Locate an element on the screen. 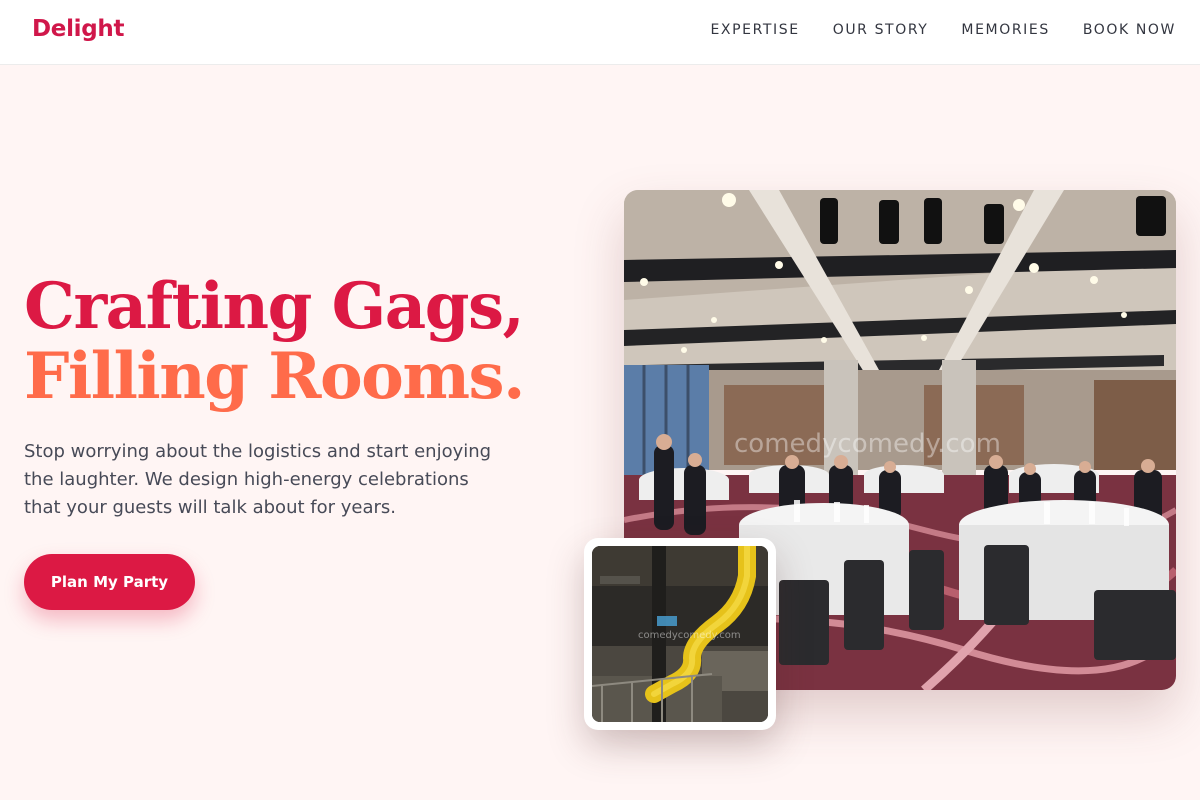 The image size is (1200, 800). nav-links: EXPERTISE OUR STORY MEMORIES BOOK NOW is located at coordinates (943, 30).